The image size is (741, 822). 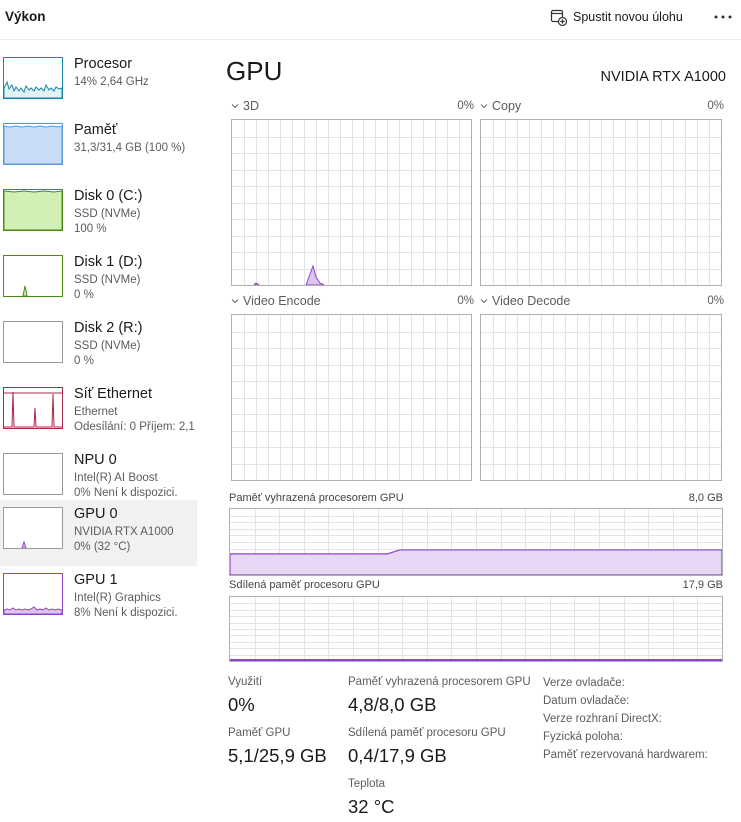 What do you see at coordinates (277, 755) in the screenshot?
I see `gpu-memory-value: 5,1/25,9 GB` at bounding box center [277, 755].